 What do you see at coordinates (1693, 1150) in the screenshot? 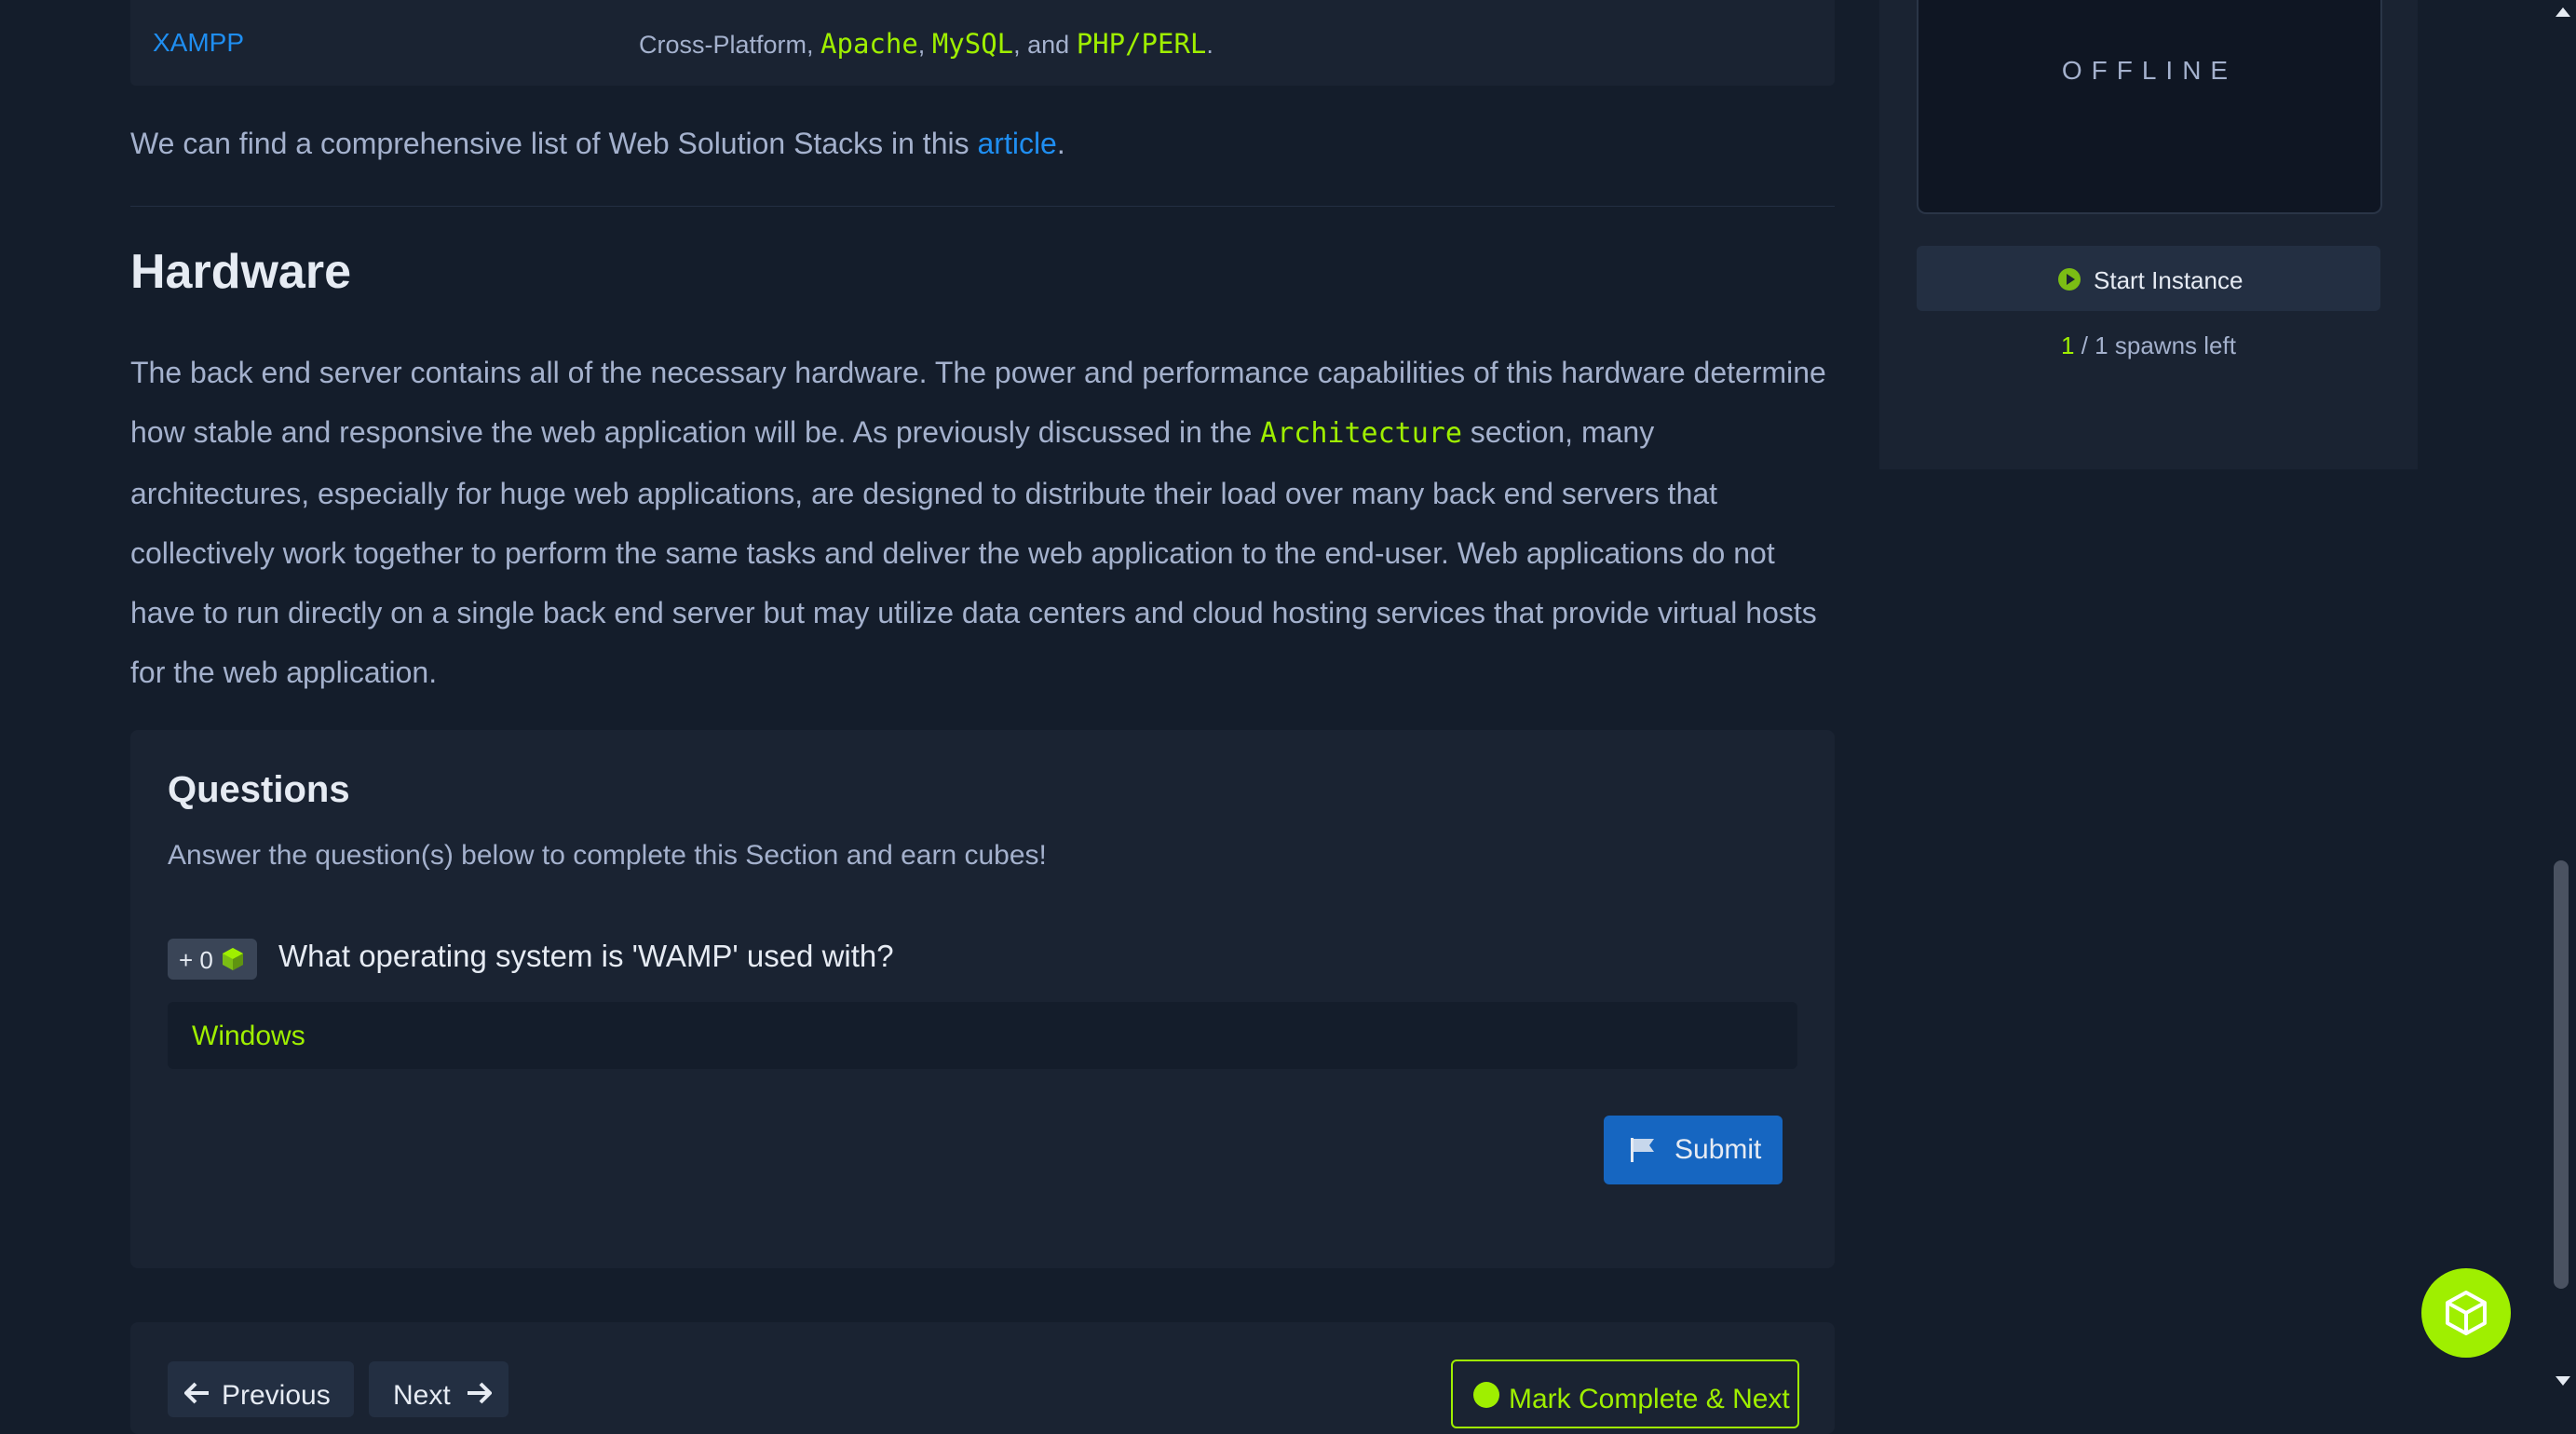
I see `submit-button: Submit` at bounding box center [1693, 1150].